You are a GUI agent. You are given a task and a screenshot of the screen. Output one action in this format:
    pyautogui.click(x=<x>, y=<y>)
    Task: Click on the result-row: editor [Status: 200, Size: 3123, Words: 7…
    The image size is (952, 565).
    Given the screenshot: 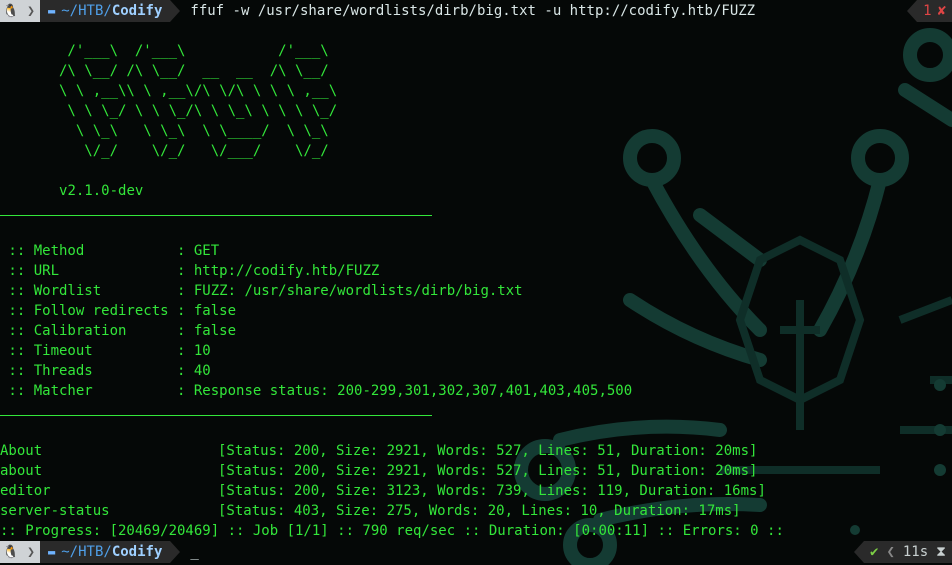 What is the action you would take?
    pyautogui.click(x=383, y=491)
    